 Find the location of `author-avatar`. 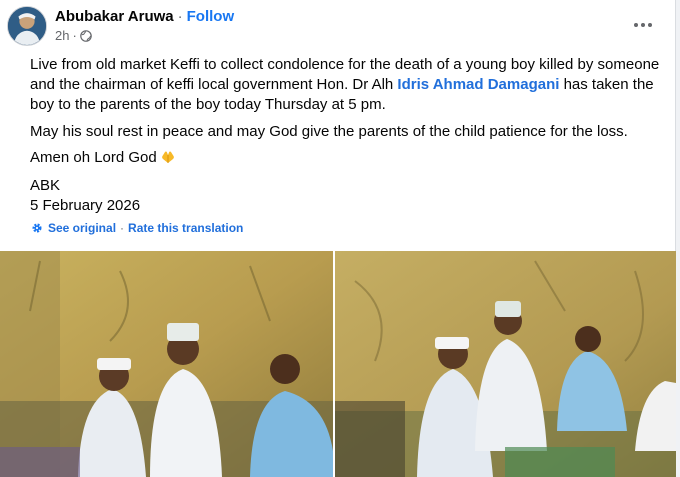

author-avatar is located at coordinates (27, 26).